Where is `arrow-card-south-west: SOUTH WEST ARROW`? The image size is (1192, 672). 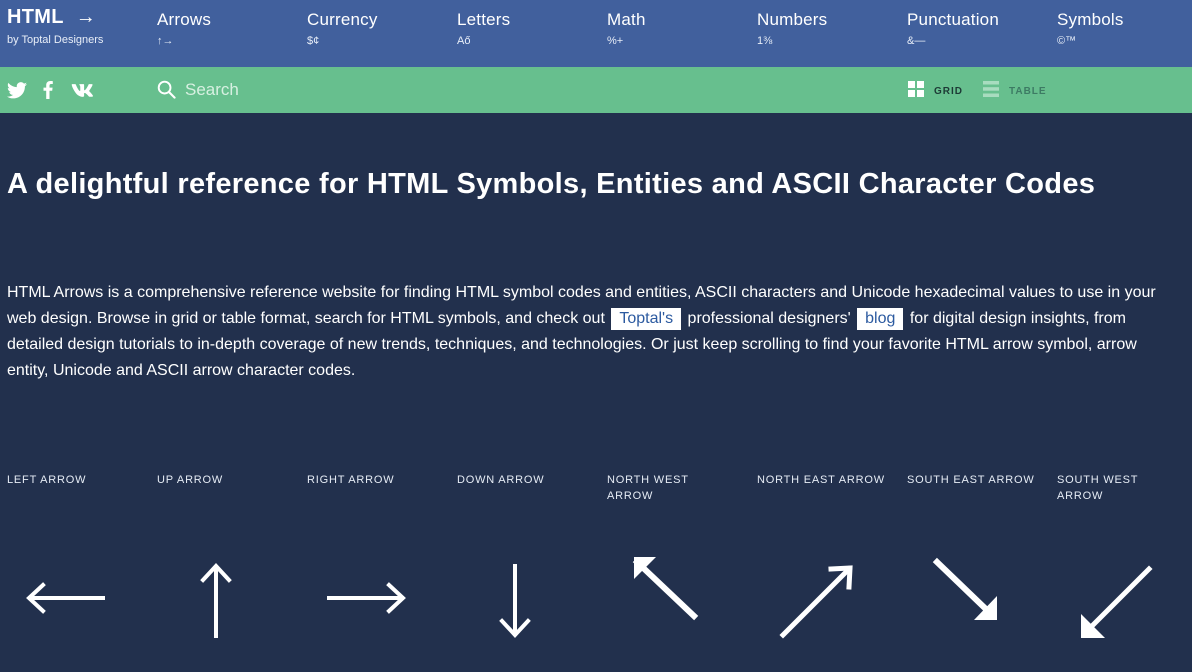
arrow-card-south-west: SOUTH WEST ARROW is located at coordinates (1124, 572).